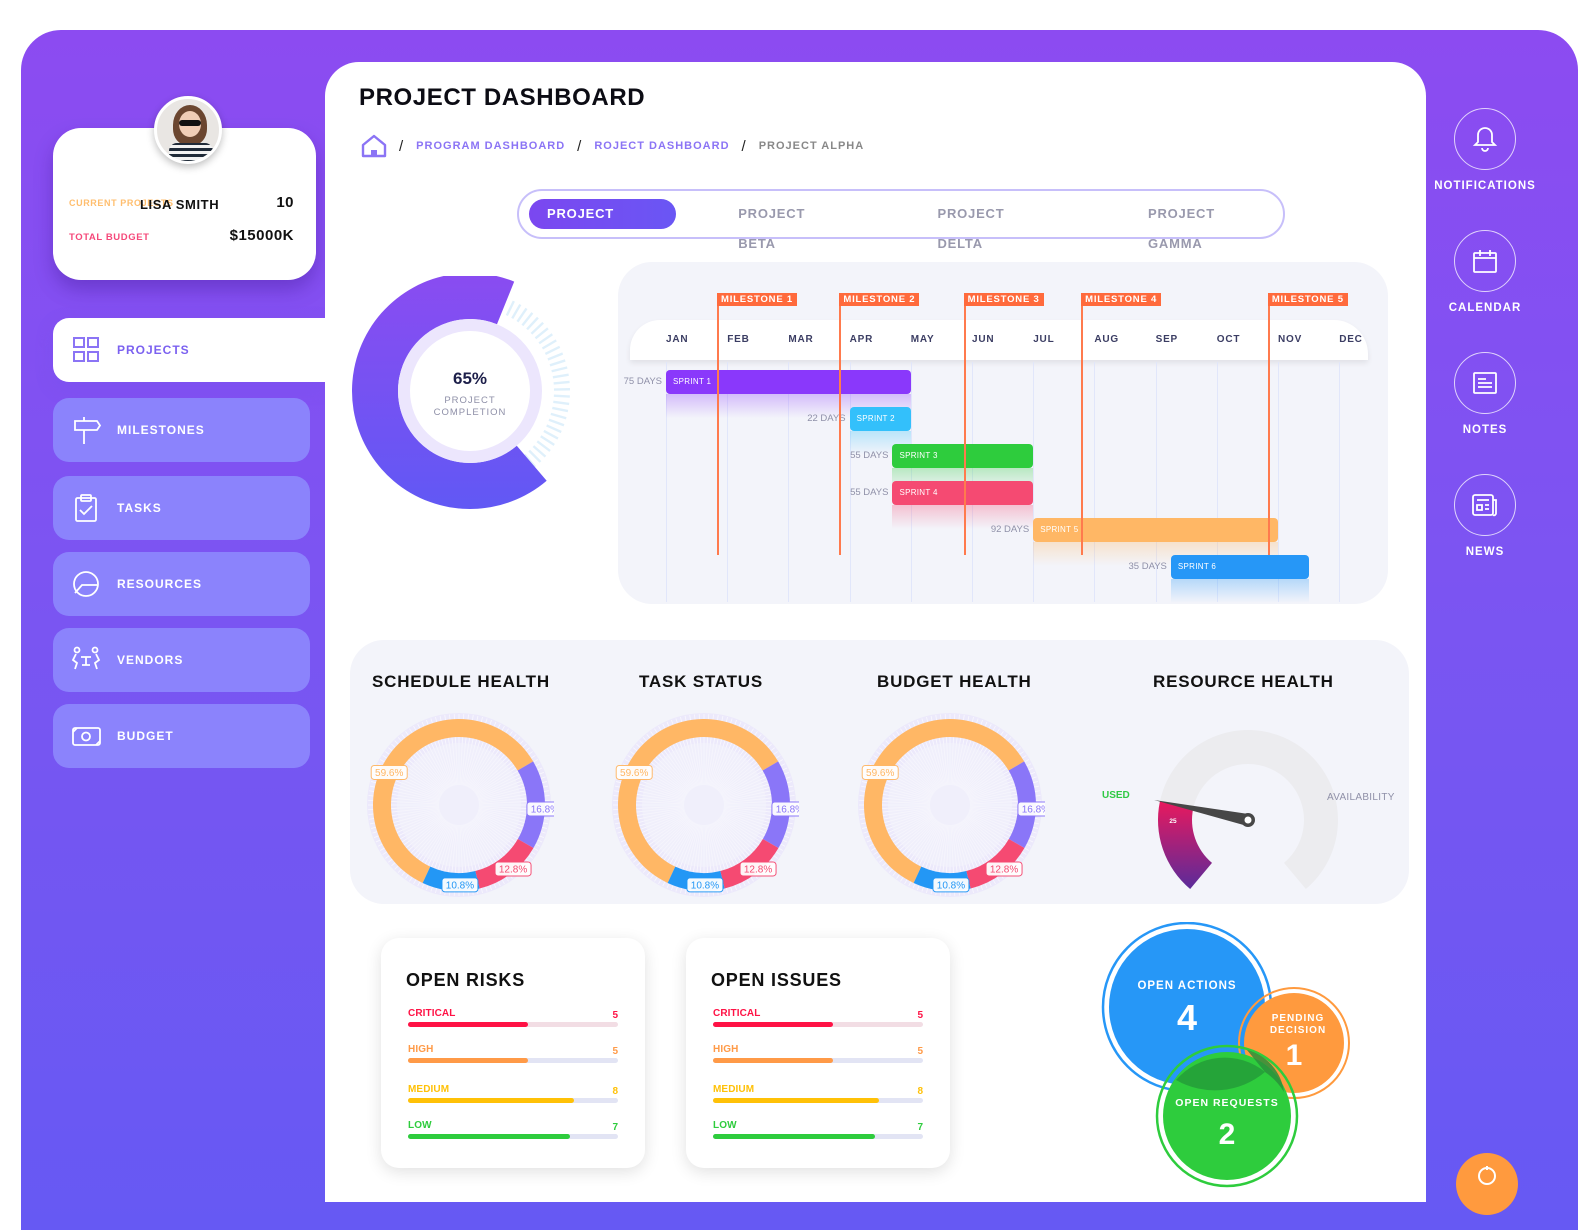 The height and width of the screenshot is (1230, 1594). What do you see at coordinates (1155, 530) in the screenshot?
I see `sprint-bar: SPRINT 5` at bounding box center [1155, 530].